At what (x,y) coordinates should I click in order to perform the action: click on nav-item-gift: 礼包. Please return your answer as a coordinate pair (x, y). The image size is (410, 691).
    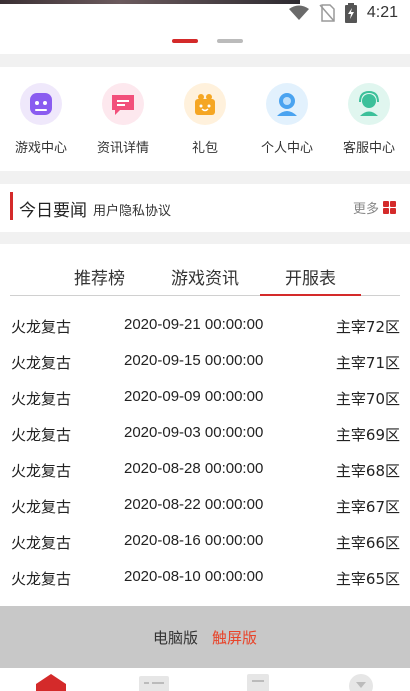
    Looking at the image, I should click on (205, 119).